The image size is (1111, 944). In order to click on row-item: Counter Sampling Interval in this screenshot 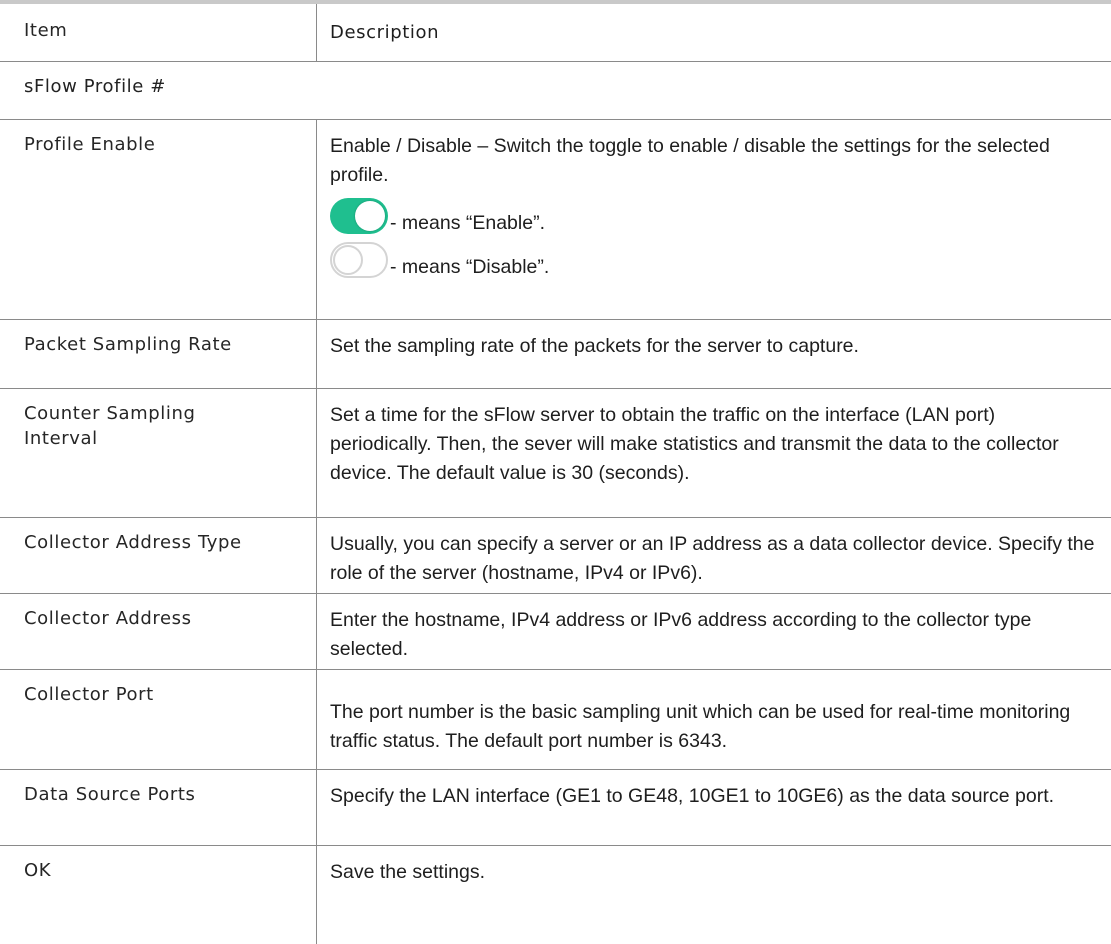, I will do `click(158, 453)`.